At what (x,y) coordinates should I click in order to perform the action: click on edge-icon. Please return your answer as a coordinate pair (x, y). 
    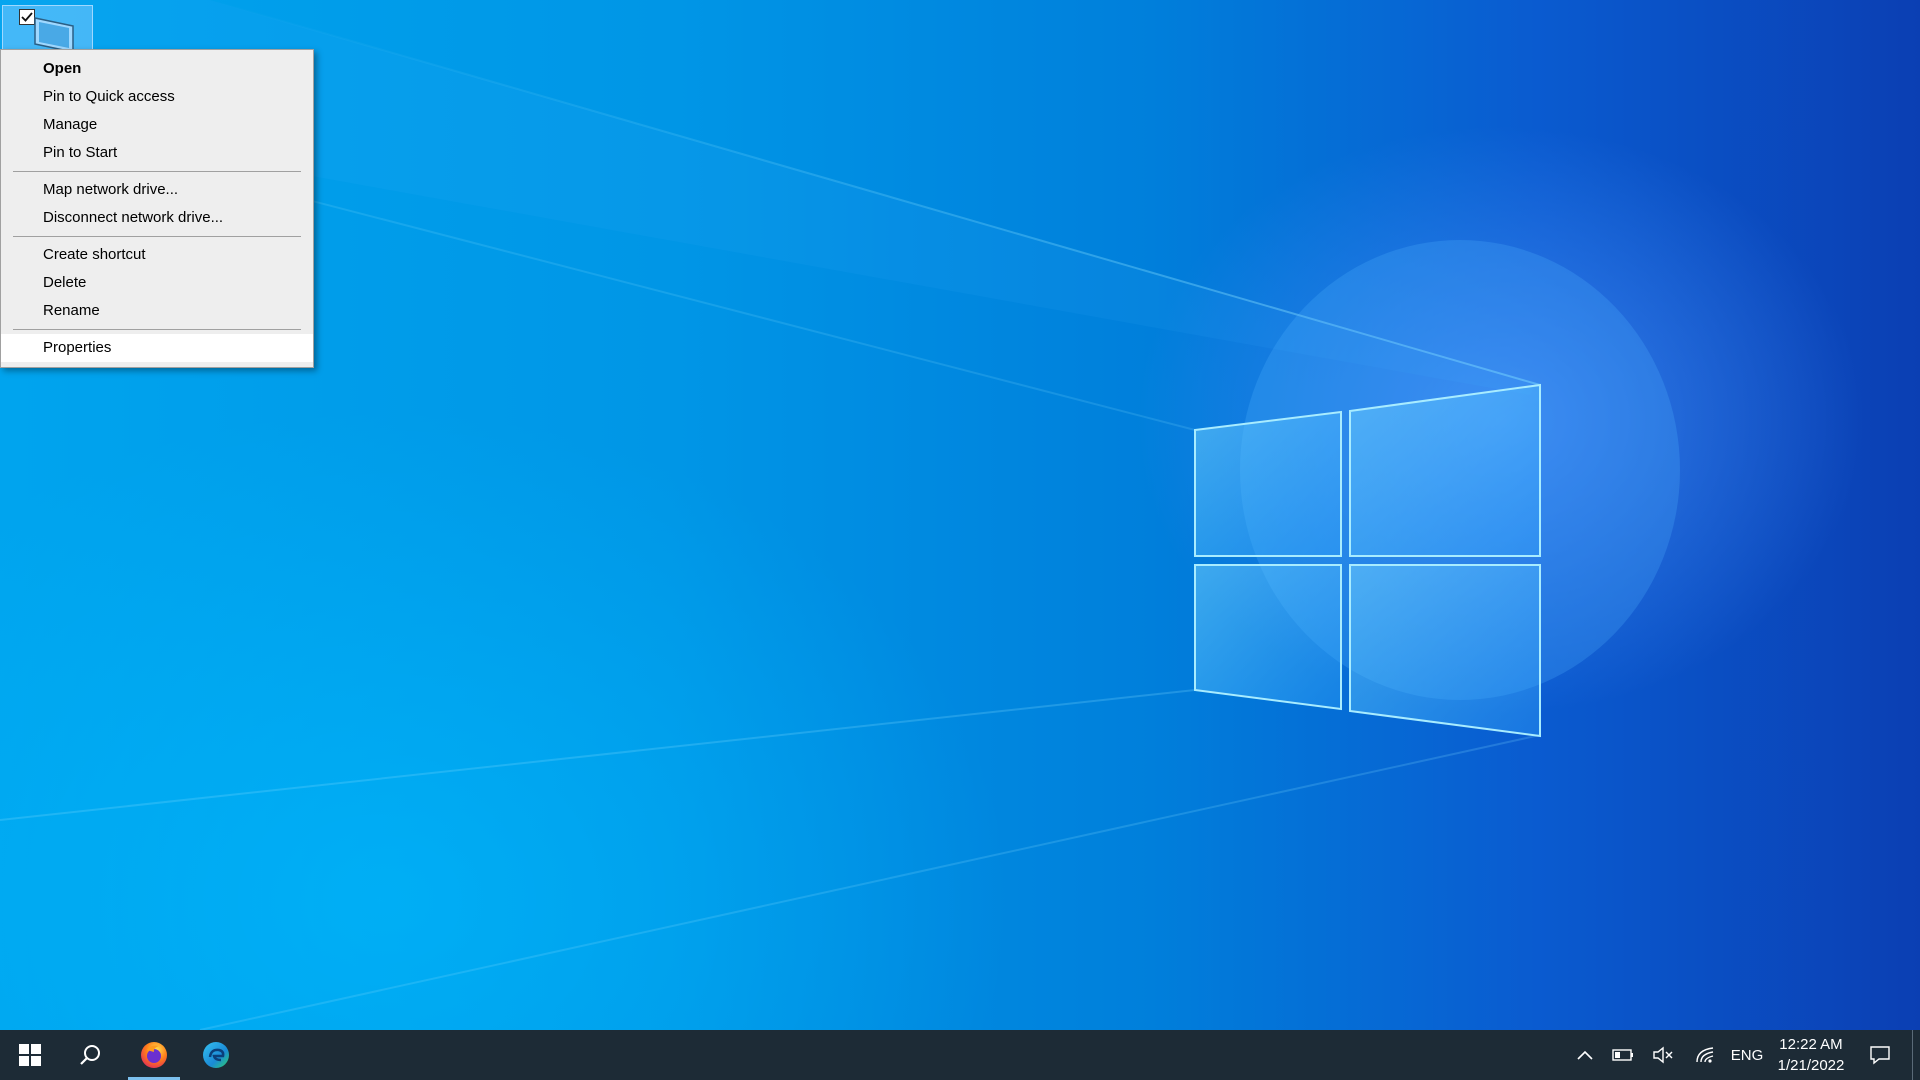
    Looking at the image, I should click on (216, 1055).